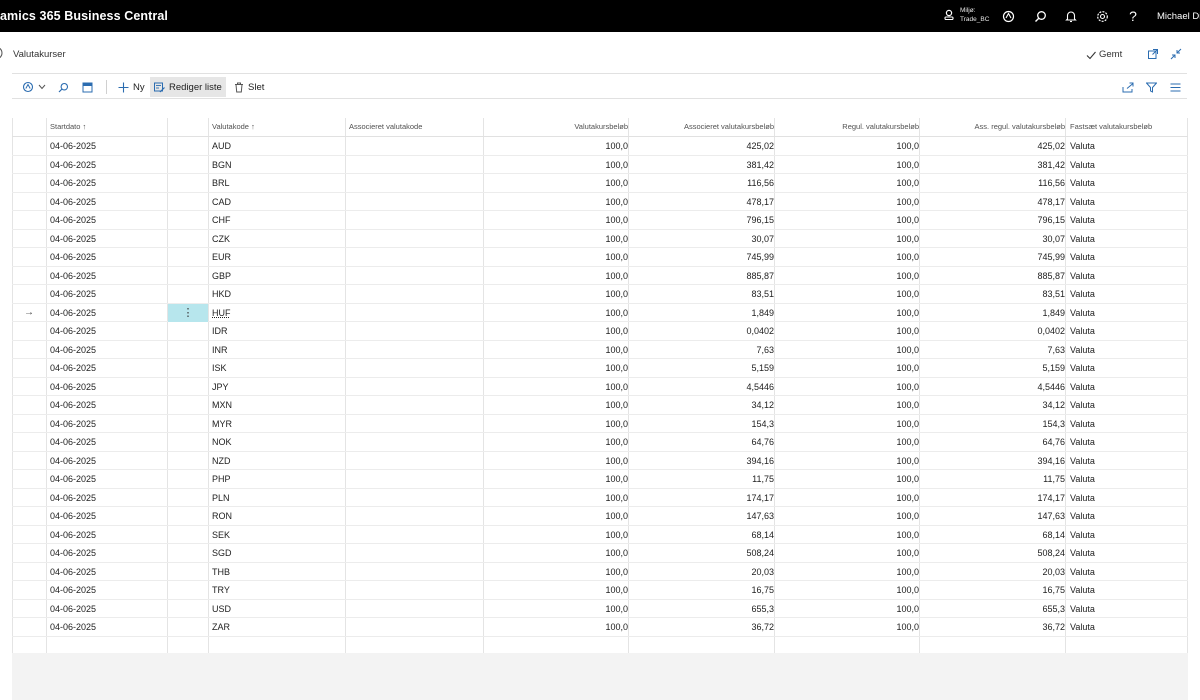 Image resolution: width=1200 pixels, height=700 pixels. I want to click on table-row: 04-06-2025 CZK 100,0 30,07 100,0 30,07 Valuta, so click(600, 239).